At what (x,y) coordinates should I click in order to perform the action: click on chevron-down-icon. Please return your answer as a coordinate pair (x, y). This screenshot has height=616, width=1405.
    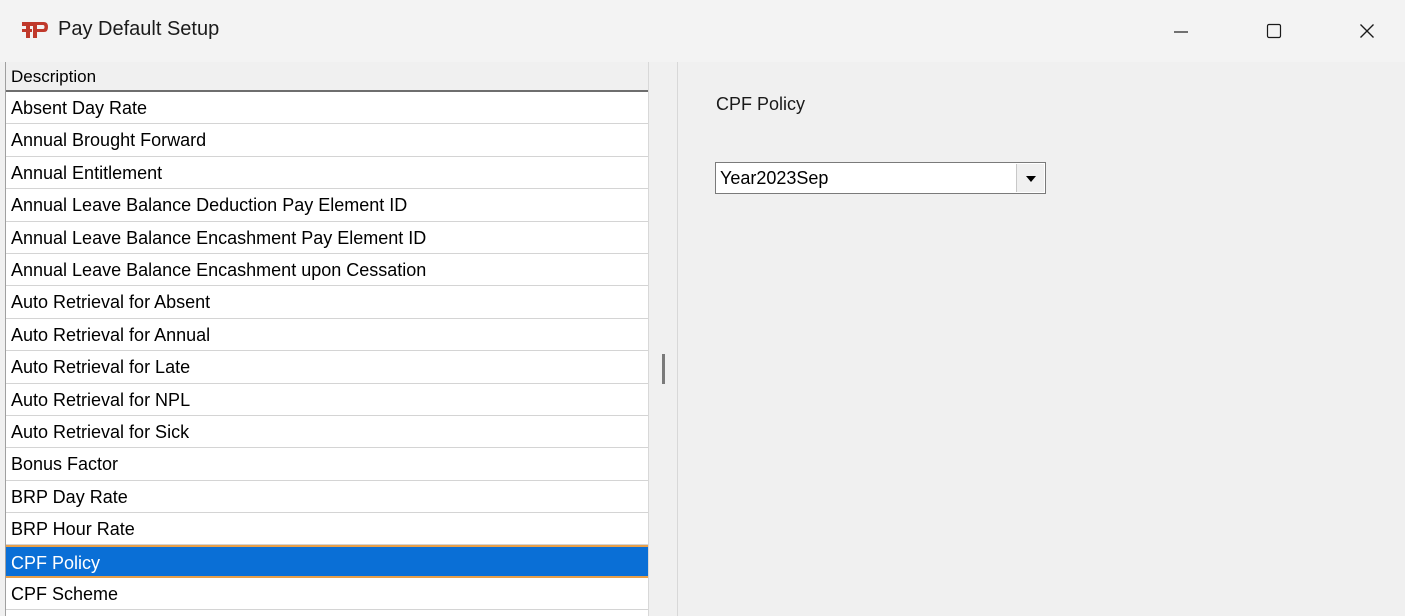
    Looking at the image, I should click on (1030, 178).